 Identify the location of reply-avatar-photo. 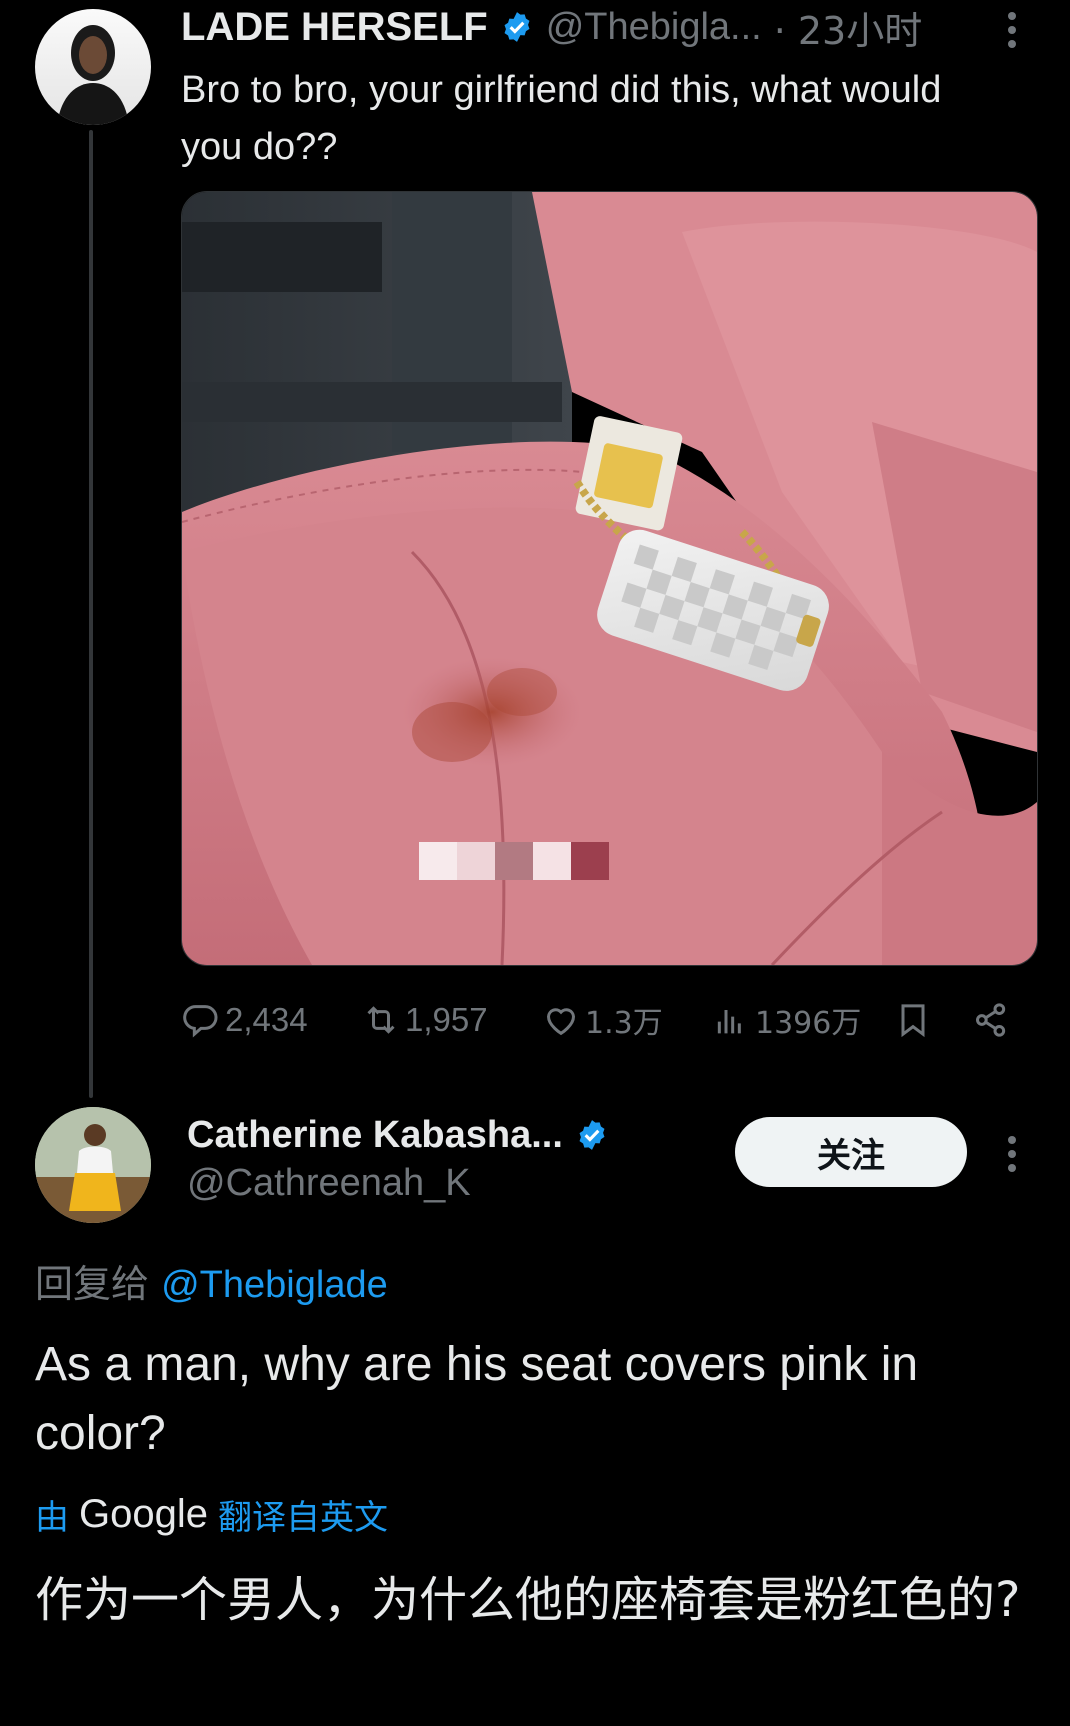
(93, 1165).